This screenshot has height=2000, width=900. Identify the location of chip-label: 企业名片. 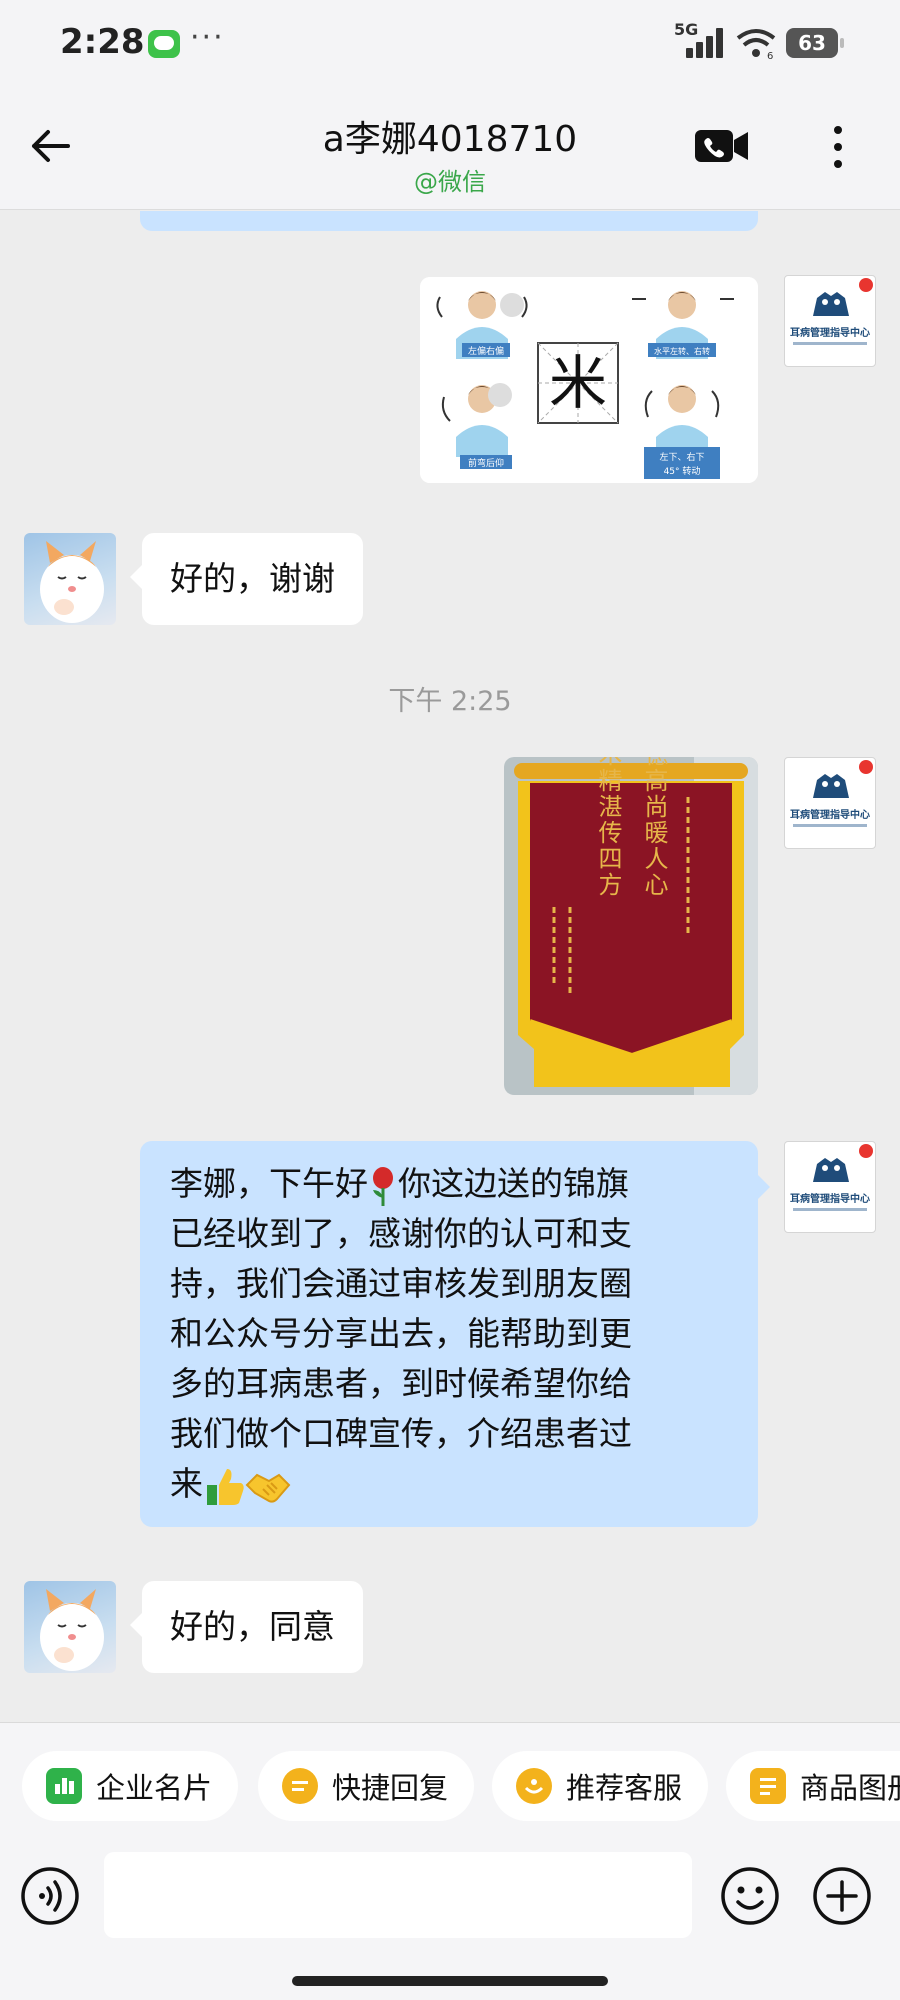
(154, 1788).